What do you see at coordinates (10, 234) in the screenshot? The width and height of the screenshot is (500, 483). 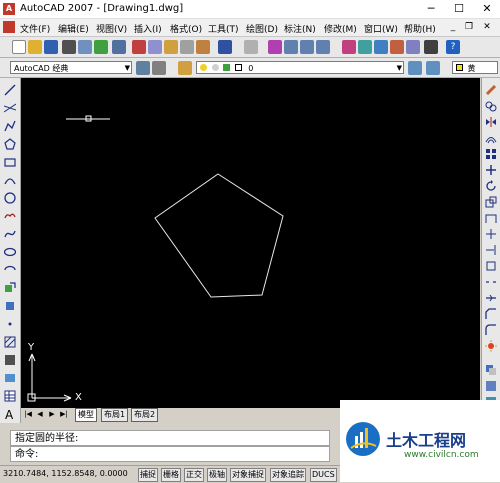 I see `spline-icon` at bounding box center [10, 234].